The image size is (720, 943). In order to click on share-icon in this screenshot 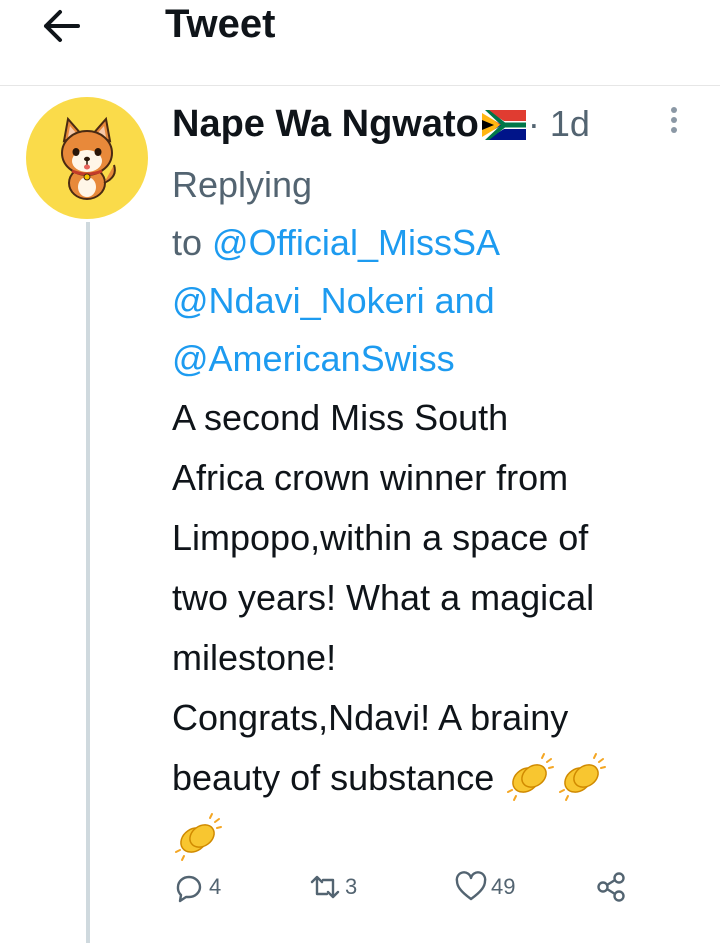, I will do `click(611, 887)`.